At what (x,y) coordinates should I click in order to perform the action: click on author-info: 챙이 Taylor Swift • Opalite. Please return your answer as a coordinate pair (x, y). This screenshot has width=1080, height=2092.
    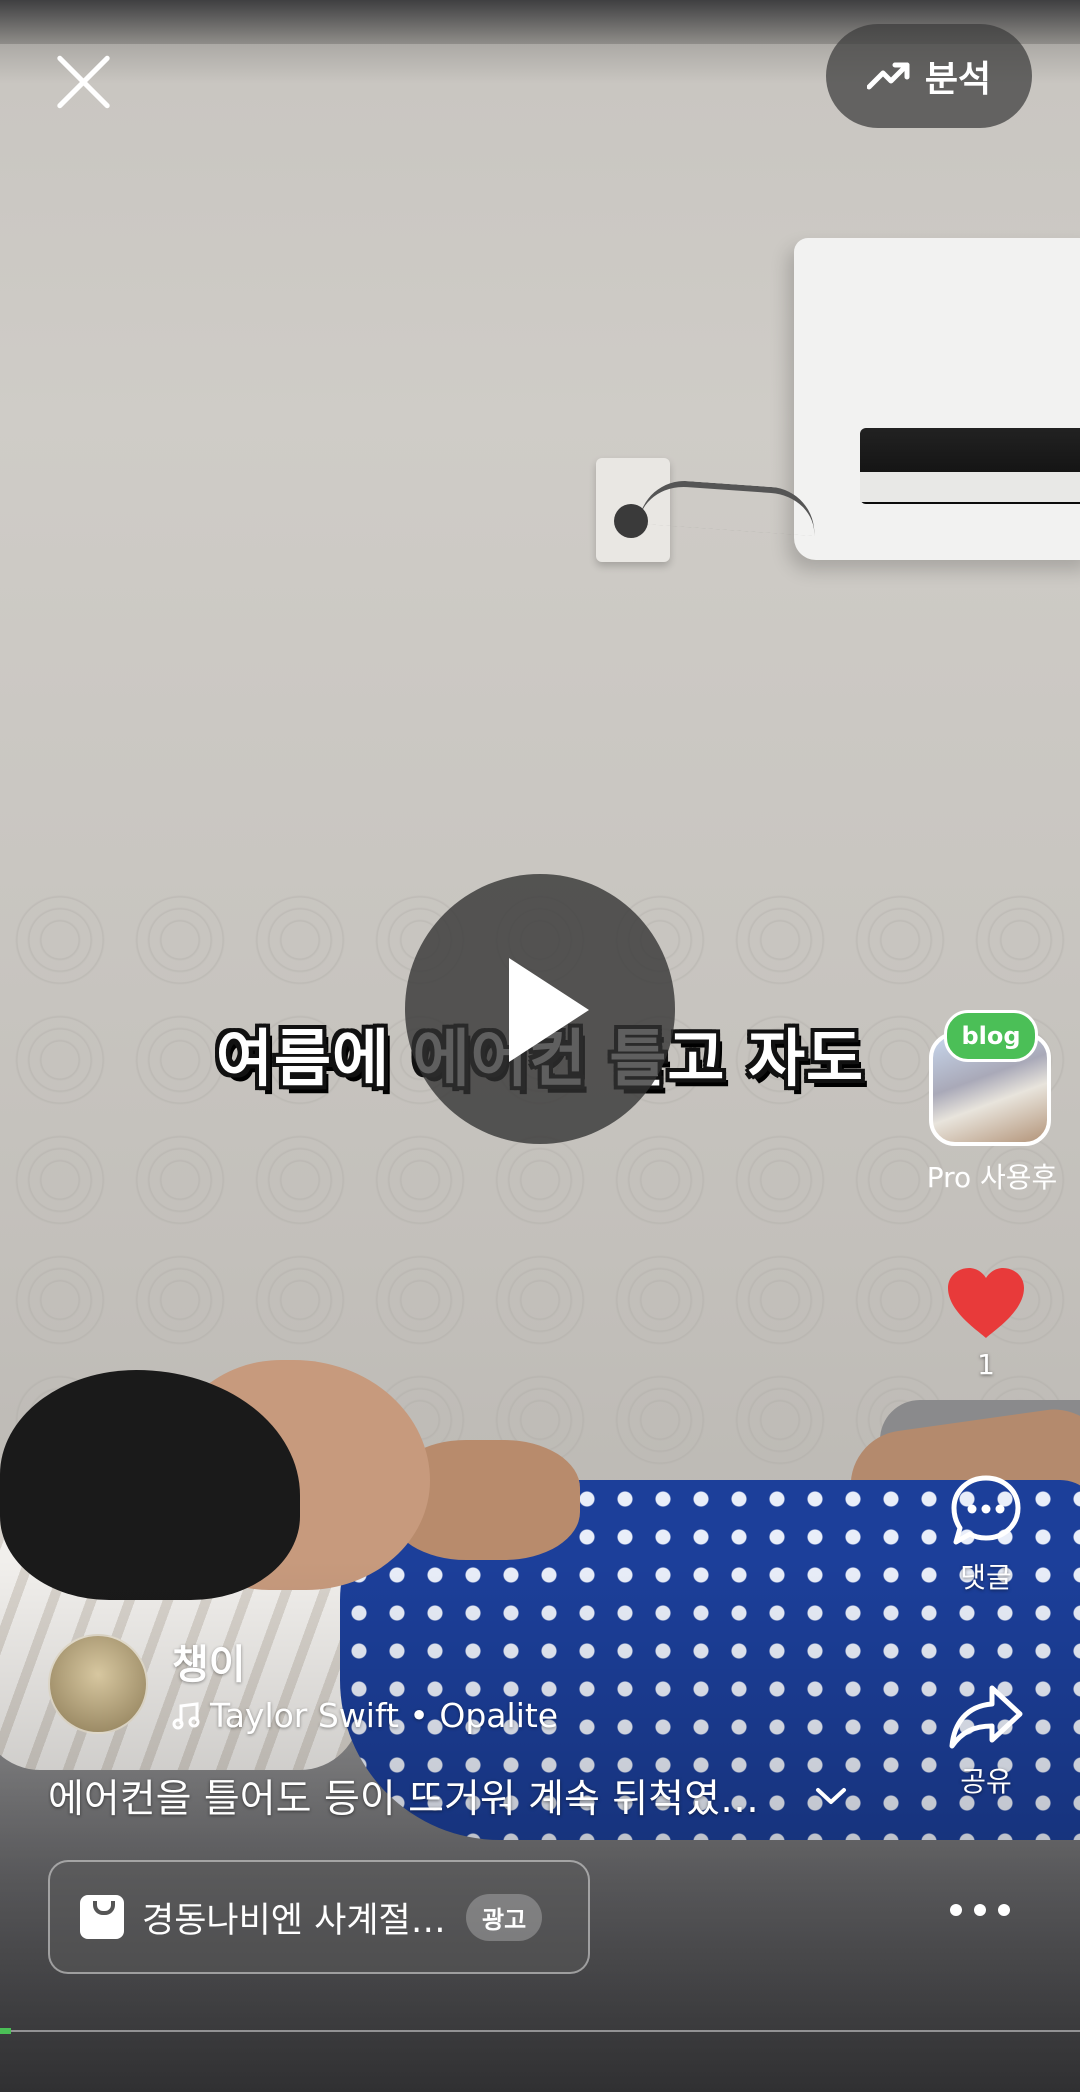
    Looking at the image, I should click on (303, 1683).